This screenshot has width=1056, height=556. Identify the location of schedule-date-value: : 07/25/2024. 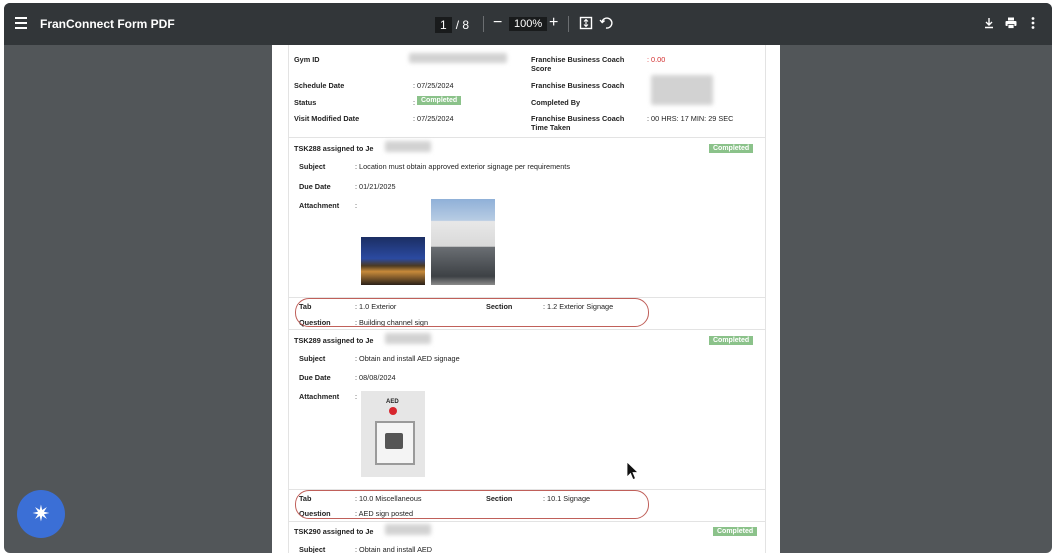
(433, 85).